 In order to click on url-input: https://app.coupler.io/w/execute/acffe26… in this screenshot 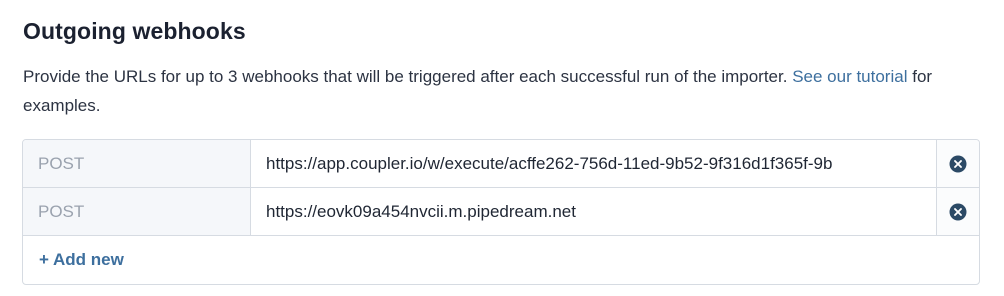, I will do `click(594, 163)`.